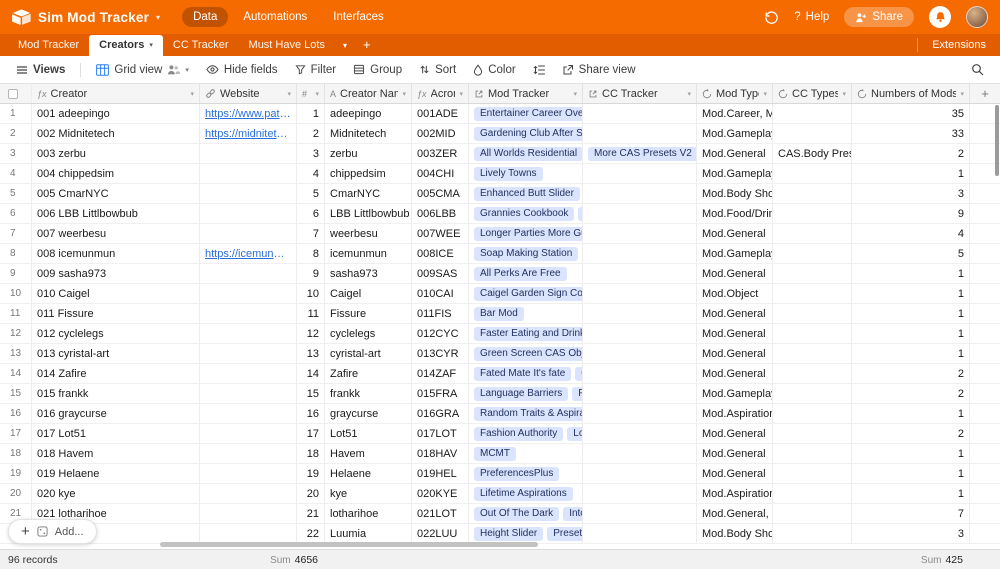  I want to click on history-icon, so click(771, 17).